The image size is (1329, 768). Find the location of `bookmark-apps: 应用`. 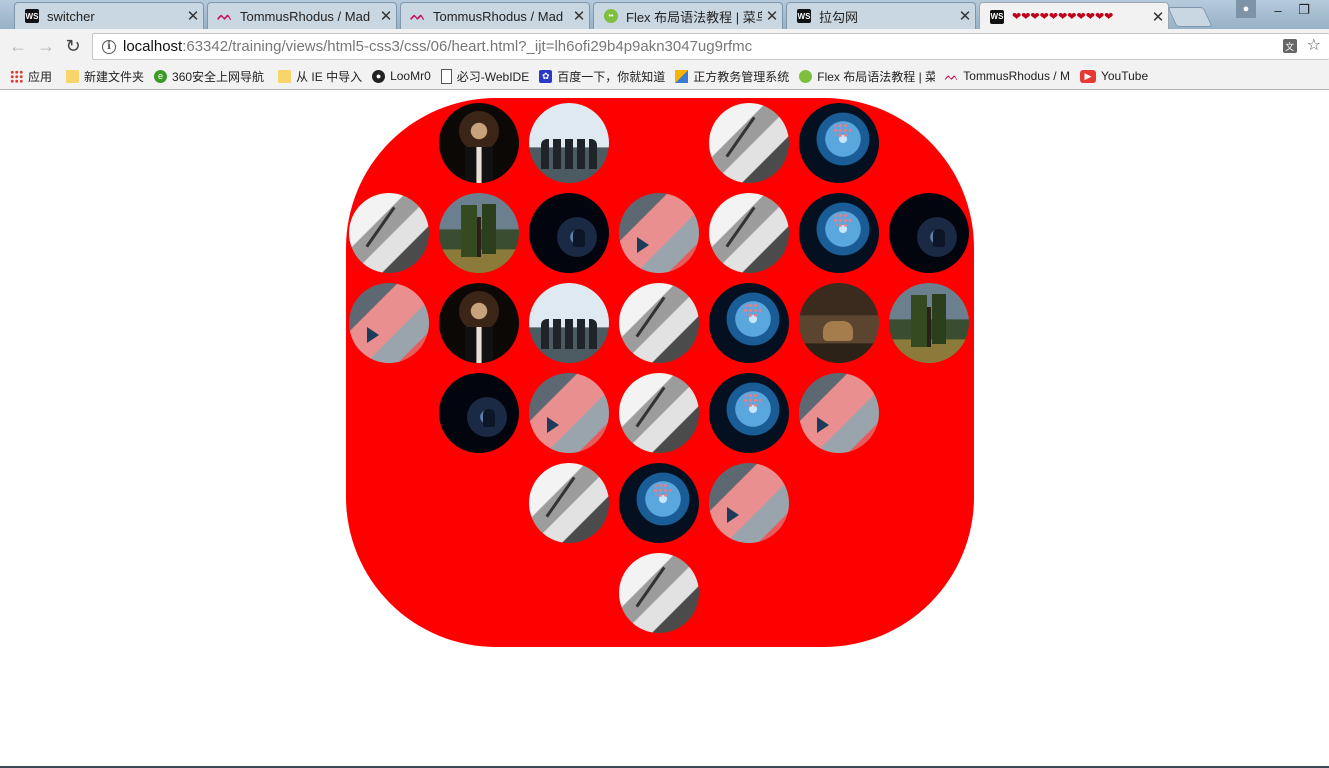

bookmark-apps: 应用 is located at coordinates (31, 76).